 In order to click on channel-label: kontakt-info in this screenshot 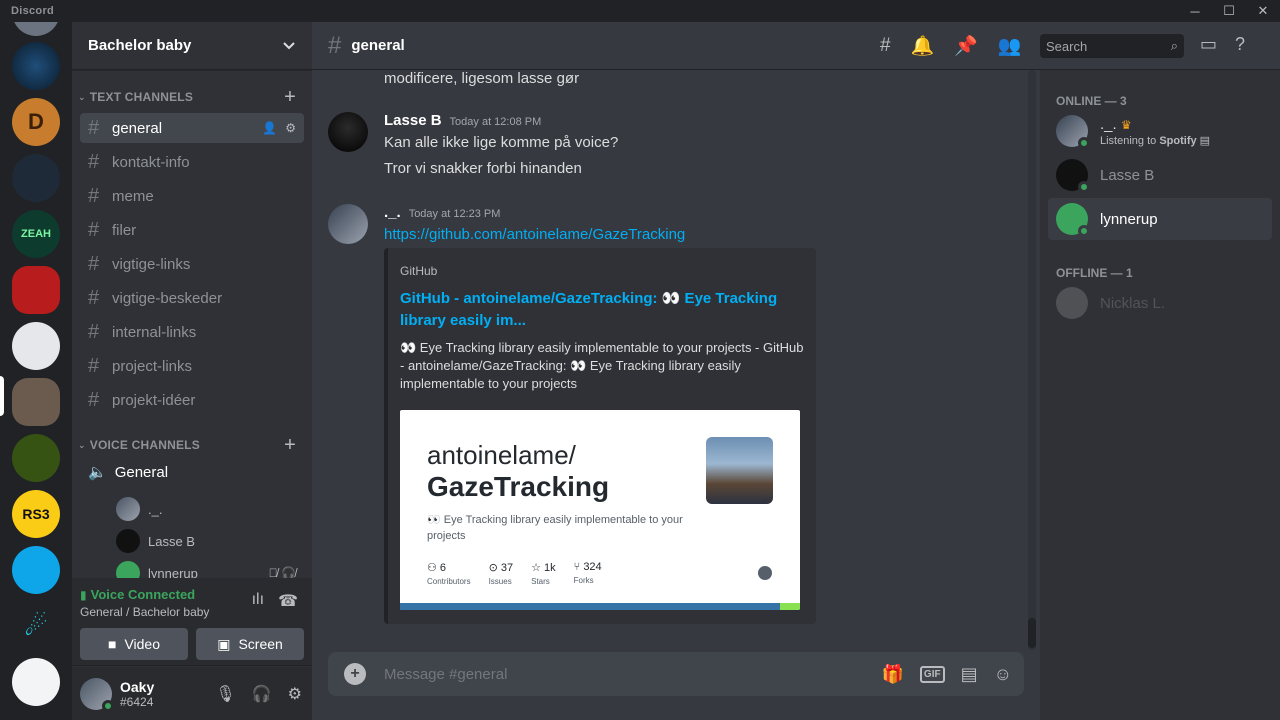, I will do `click(151, 162)`.